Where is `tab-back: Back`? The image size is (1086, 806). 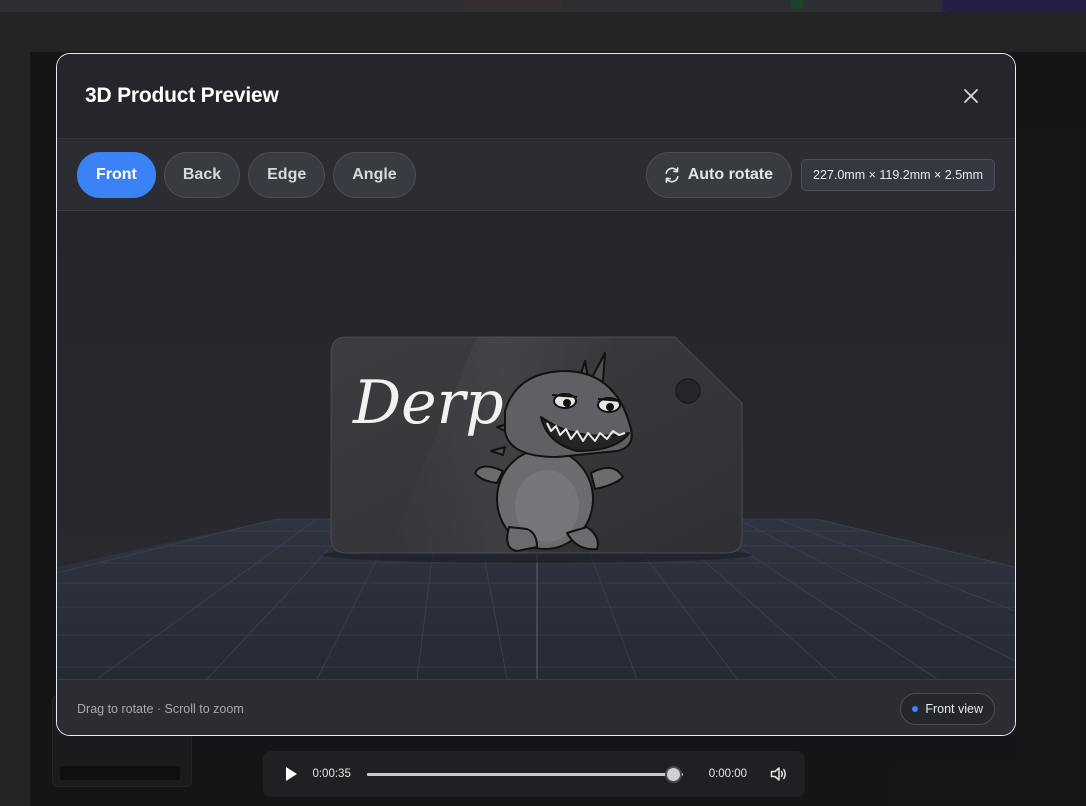
tab-back: Back is located at coordinates (202, 174).